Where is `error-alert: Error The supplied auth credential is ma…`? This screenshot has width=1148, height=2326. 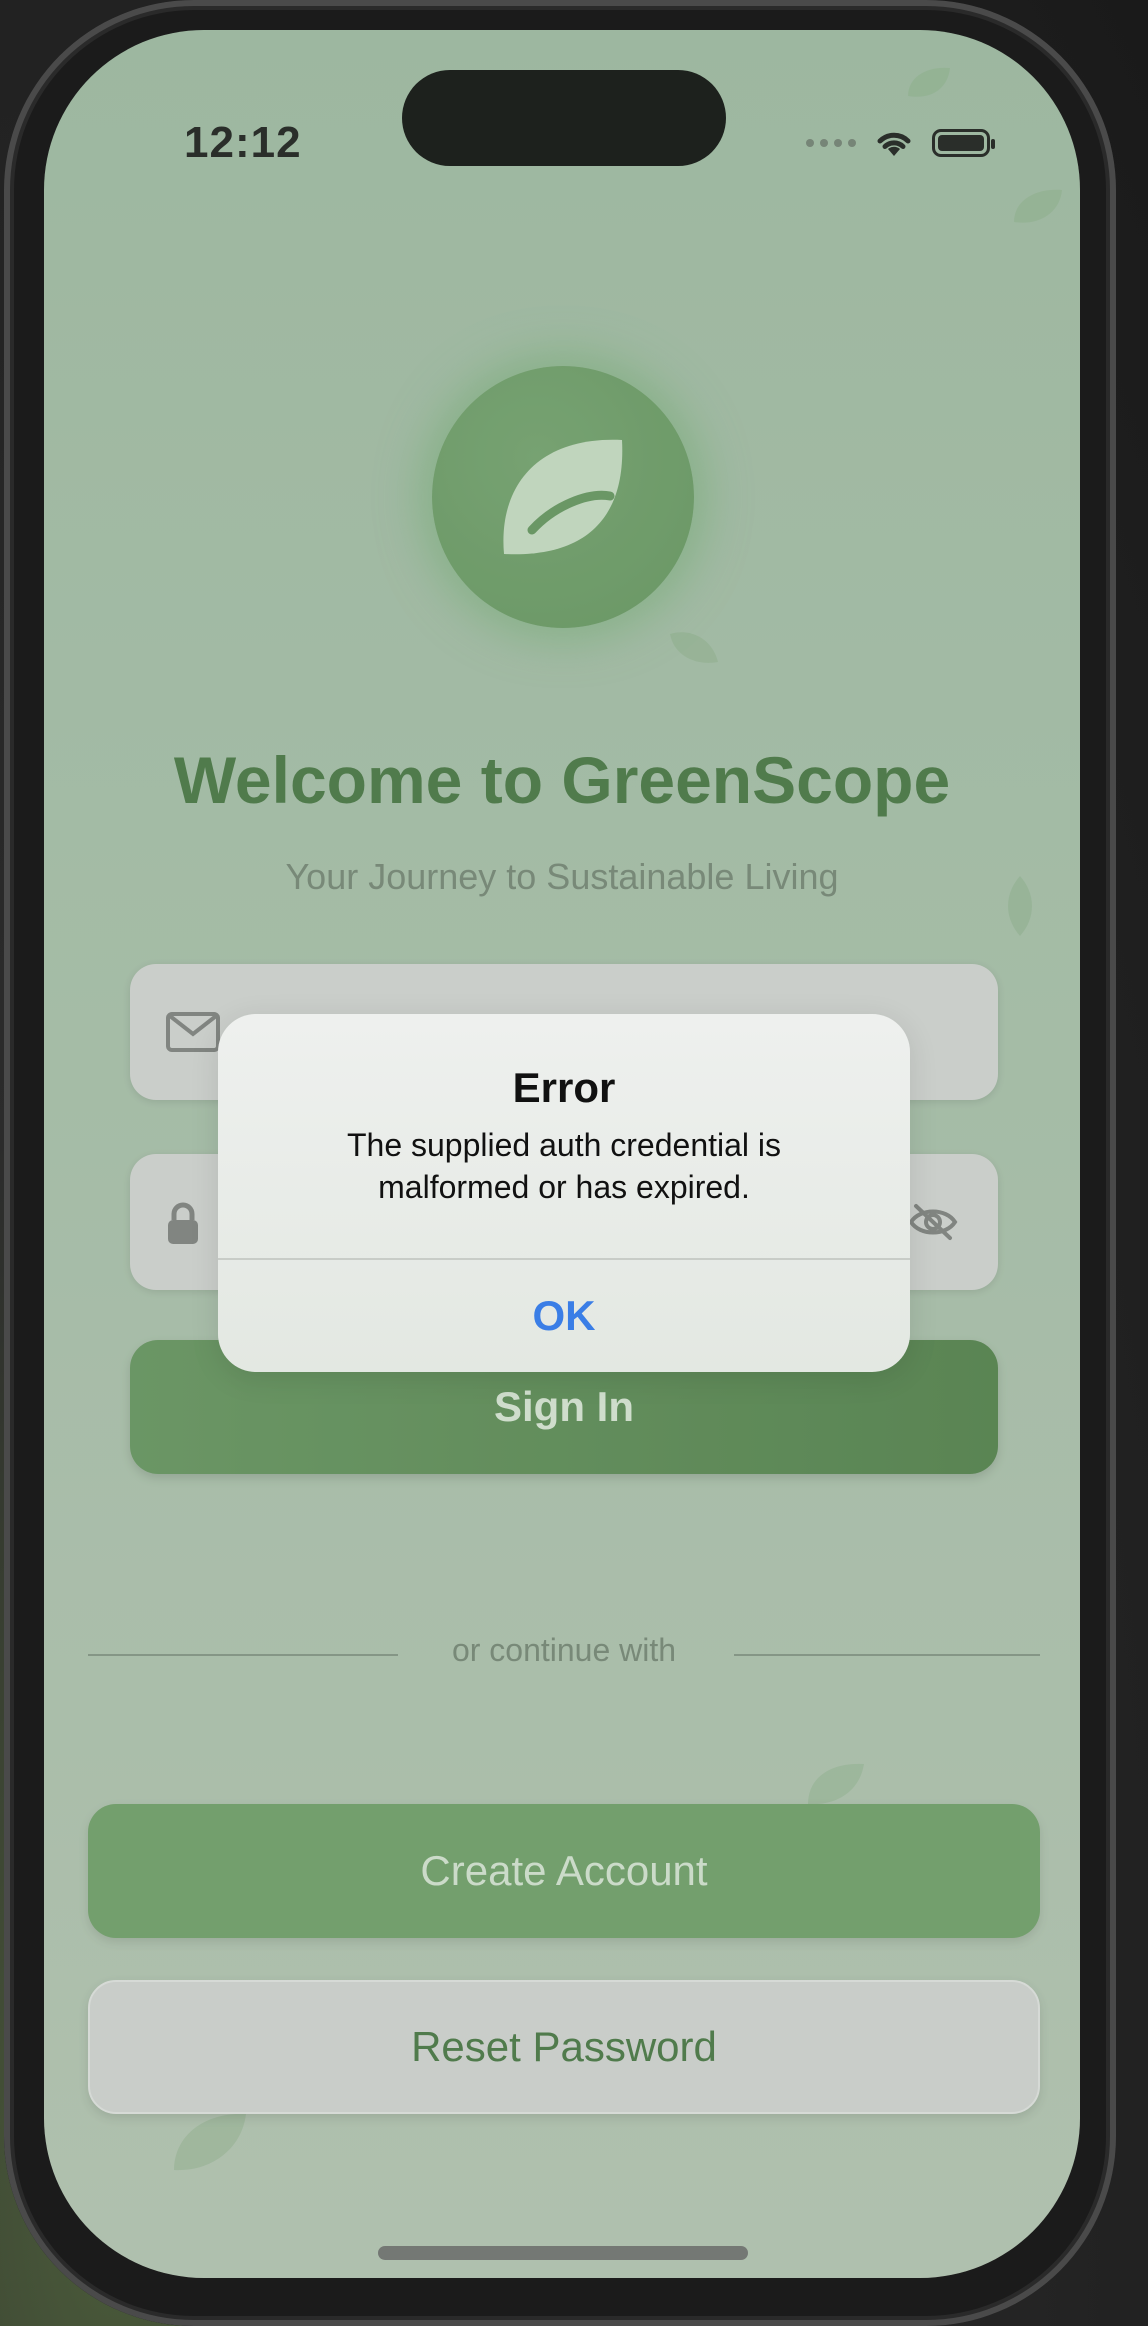
error-alert: Error The supplied auth credential is ma… is located at coordinates (564, 1193).